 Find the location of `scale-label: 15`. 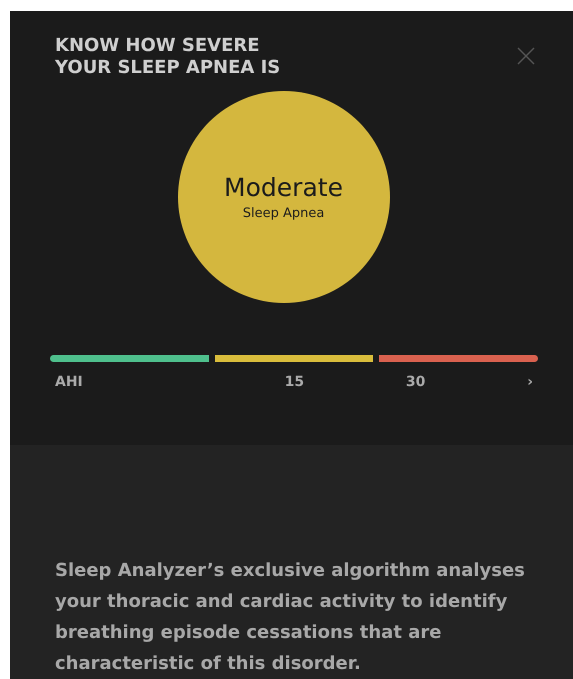

scale-label: 15 is located at coordinates (294, 382).